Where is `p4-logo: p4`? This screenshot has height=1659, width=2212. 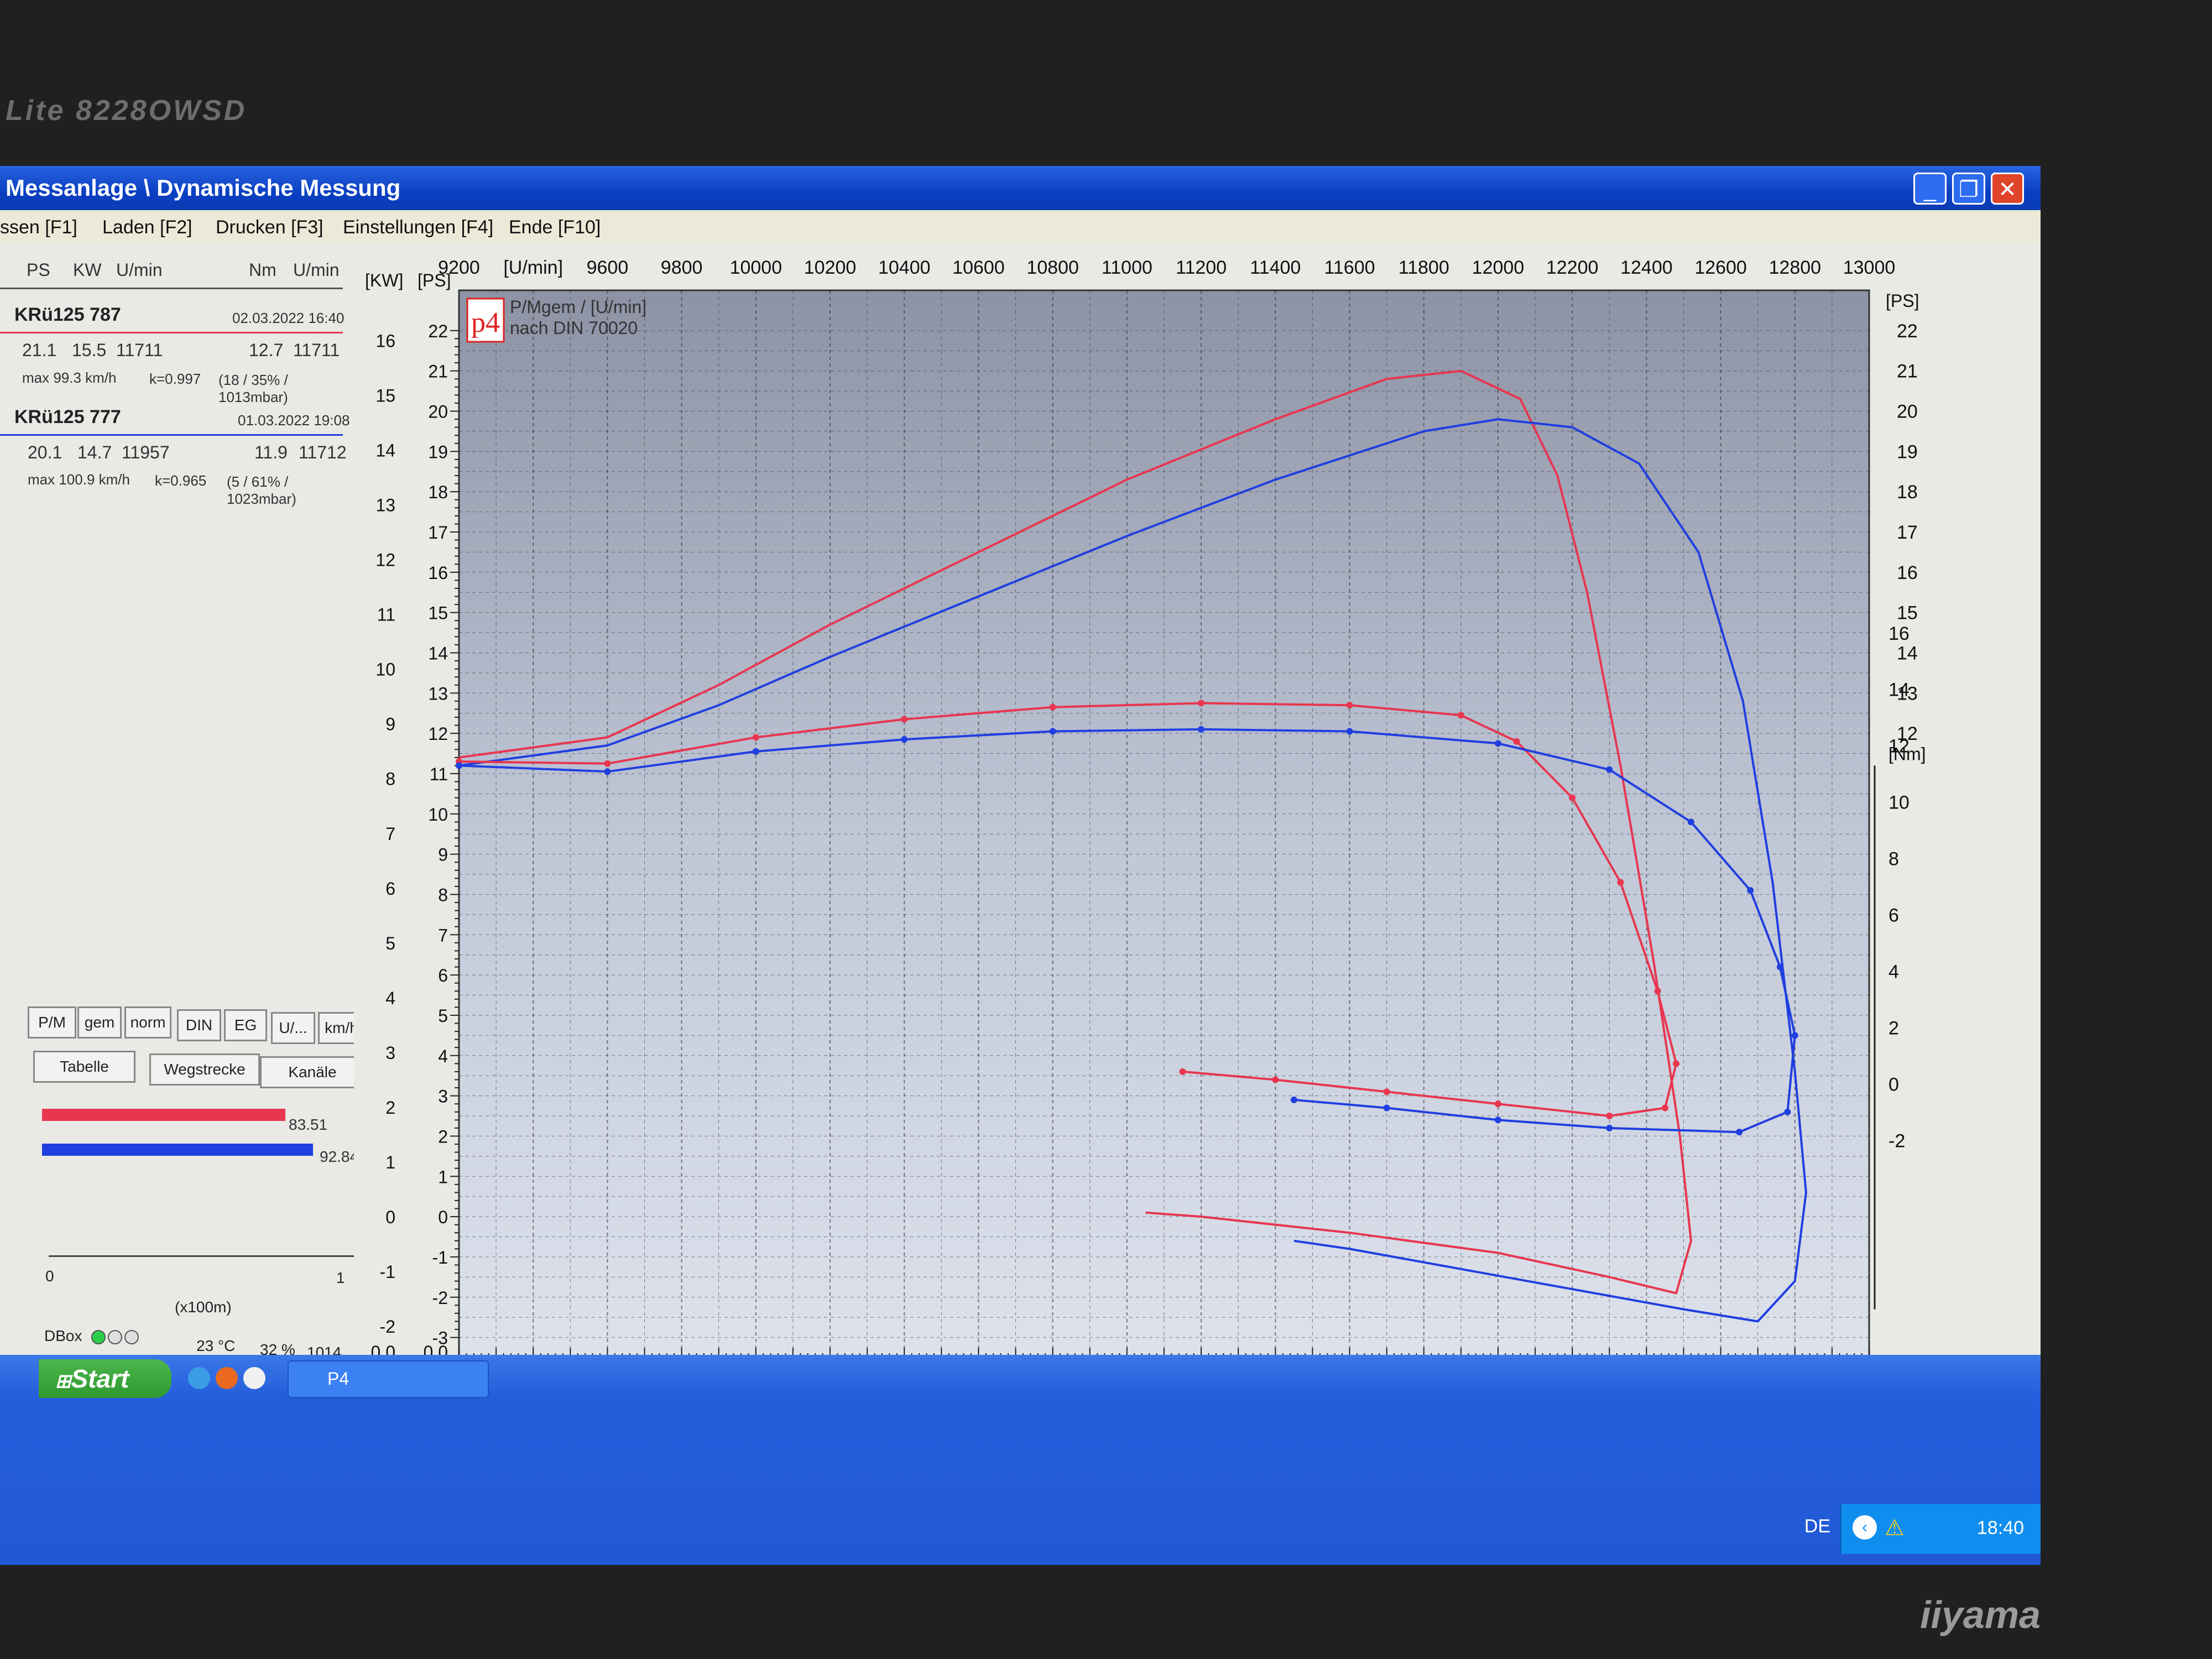 p4-logo: p4 is located at coordinates (486, 323).